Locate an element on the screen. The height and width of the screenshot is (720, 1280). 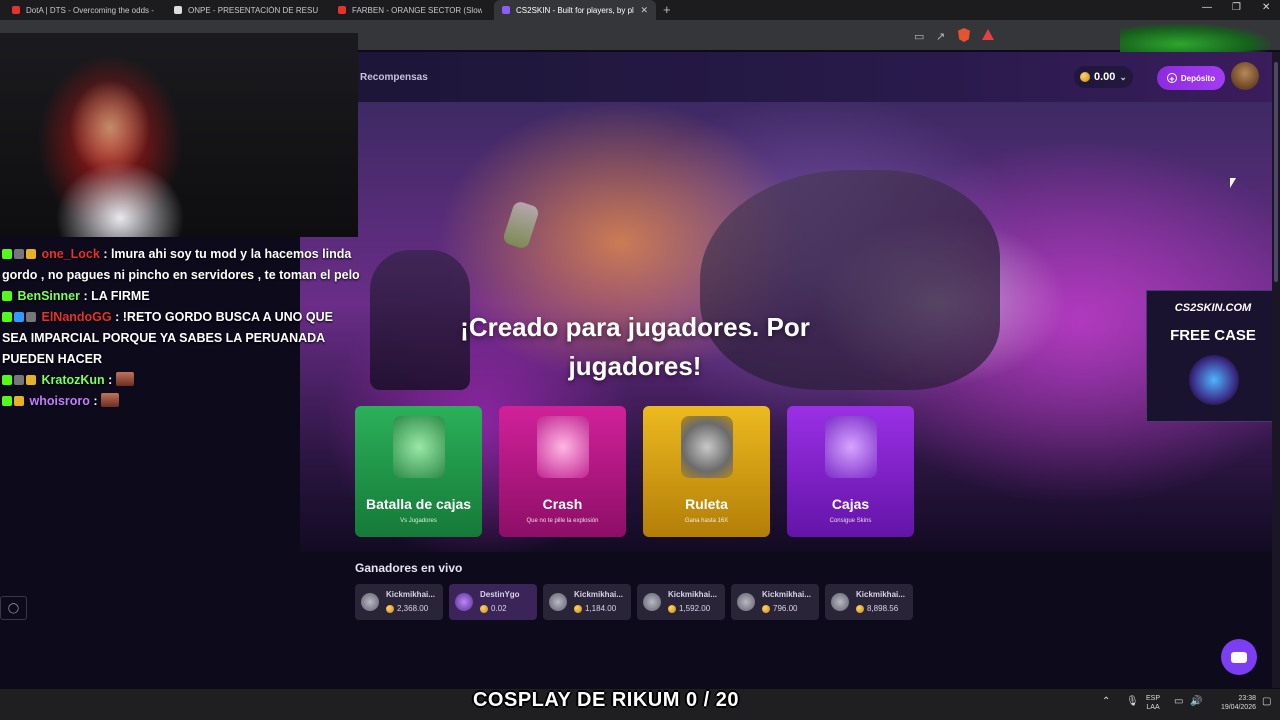
mode-subtitle: Vs Jugadores is located at coordinates (418, 521).